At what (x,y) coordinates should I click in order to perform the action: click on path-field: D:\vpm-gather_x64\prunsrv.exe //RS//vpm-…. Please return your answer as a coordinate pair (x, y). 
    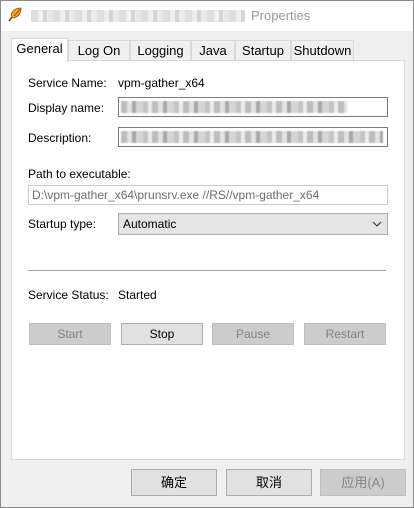
    Looking at the image, I should click on (208, 195).